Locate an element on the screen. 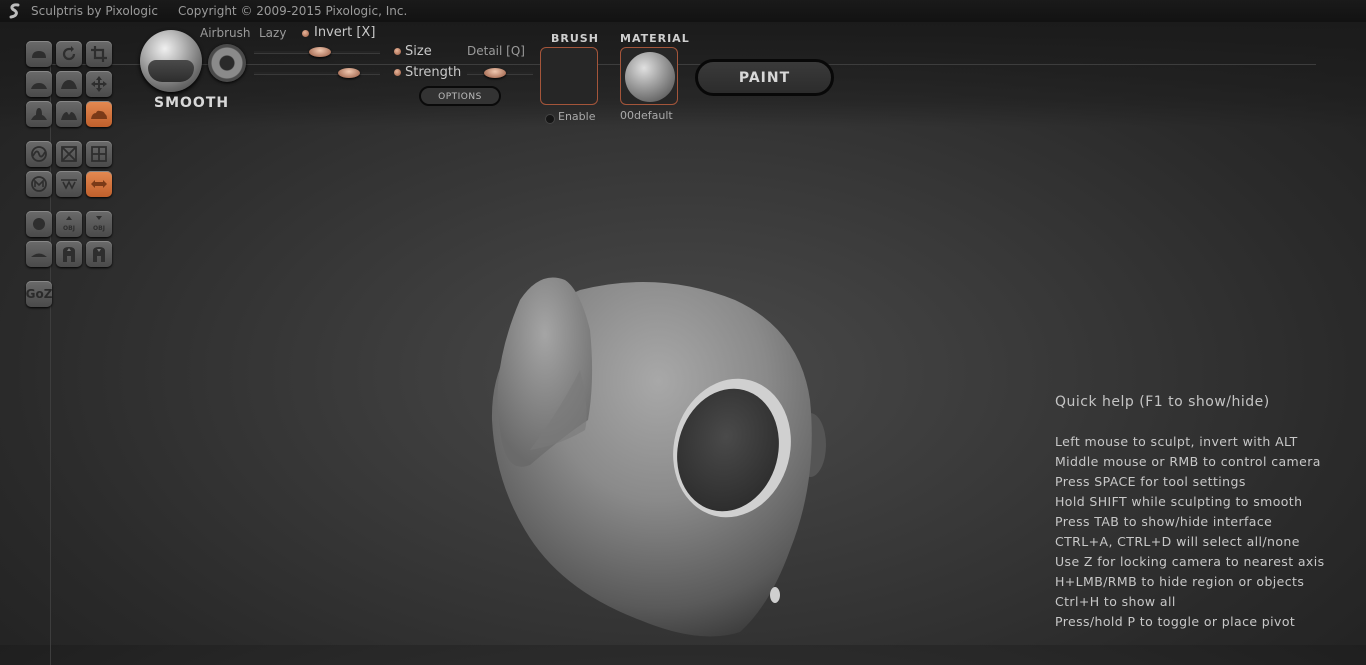 The width and height of the screenshot is (1366, 665). help-line: Hold SHIFT while sculpting to smooth is located at coordinates (1179, 501).